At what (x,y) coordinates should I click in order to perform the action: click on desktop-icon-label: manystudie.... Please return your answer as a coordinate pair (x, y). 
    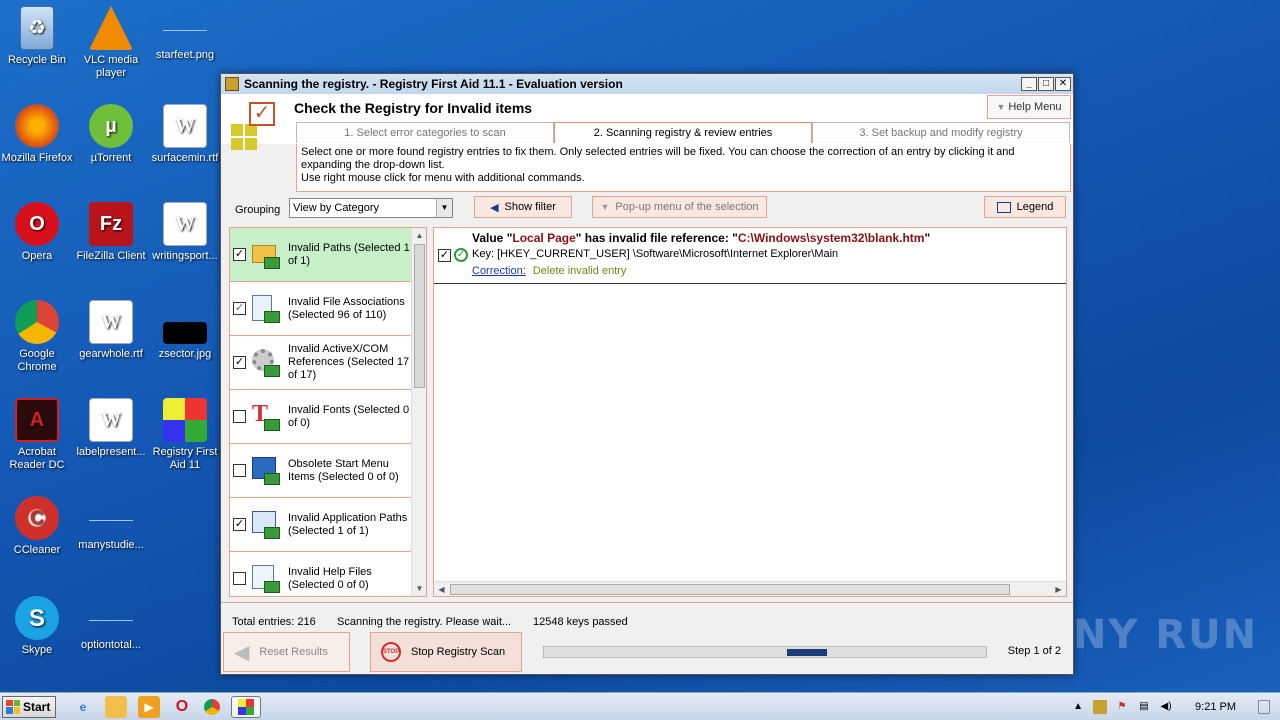
    Looking at the image, I should click on (111, 545).